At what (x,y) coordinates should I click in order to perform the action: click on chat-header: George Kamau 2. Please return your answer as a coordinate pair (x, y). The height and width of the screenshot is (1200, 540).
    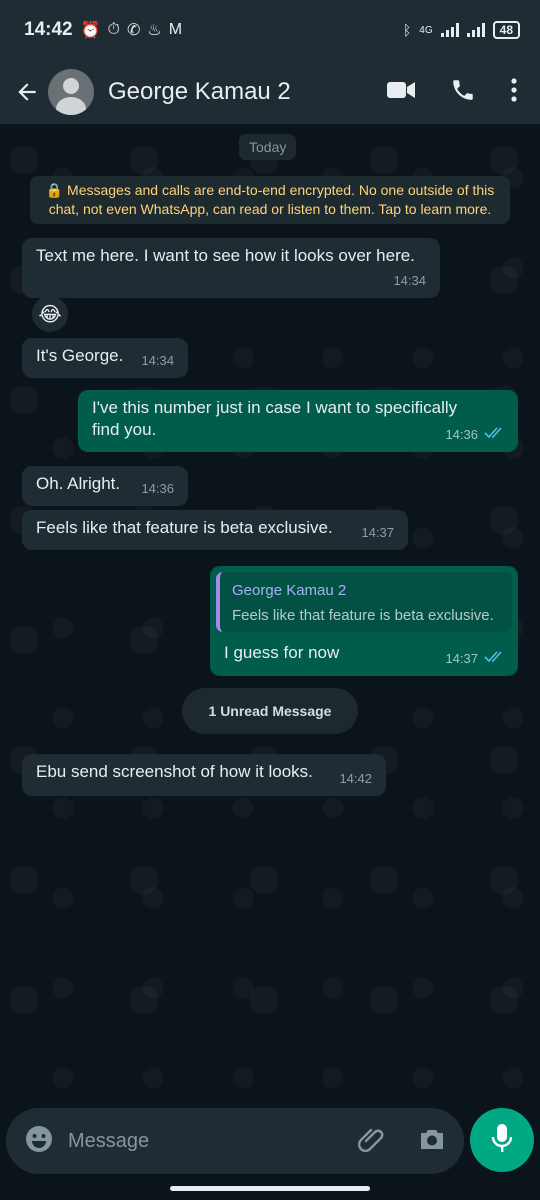
    Looking at the image, I should click on (270, 92).